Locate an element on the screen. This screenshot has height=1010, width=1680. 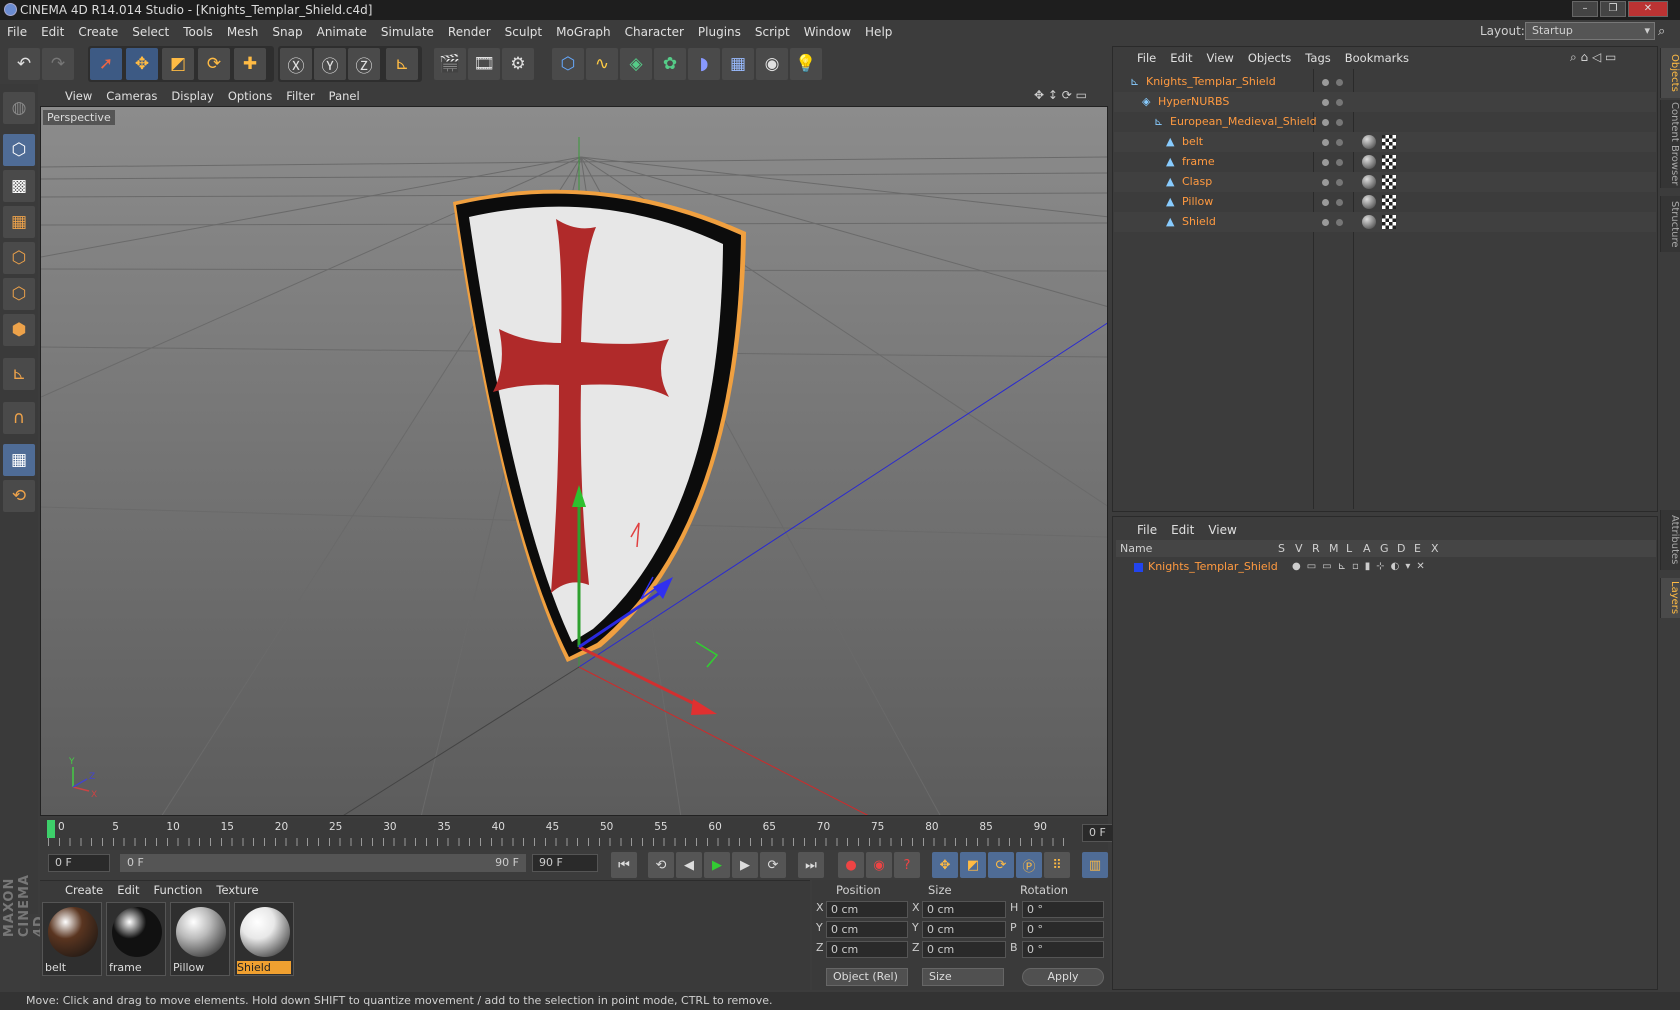
menu-edit: Edit is located at coordinates (52, 32).